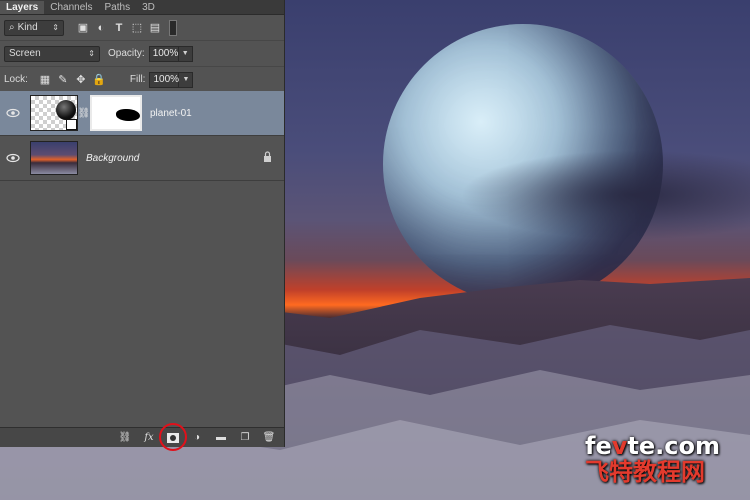 The width and height of the screenshot is (750, 500). What do you see at coordinates (185, 53) in the screenshot?
I see `opacity-slider-button: ▼` at bounding box center [185, 53].